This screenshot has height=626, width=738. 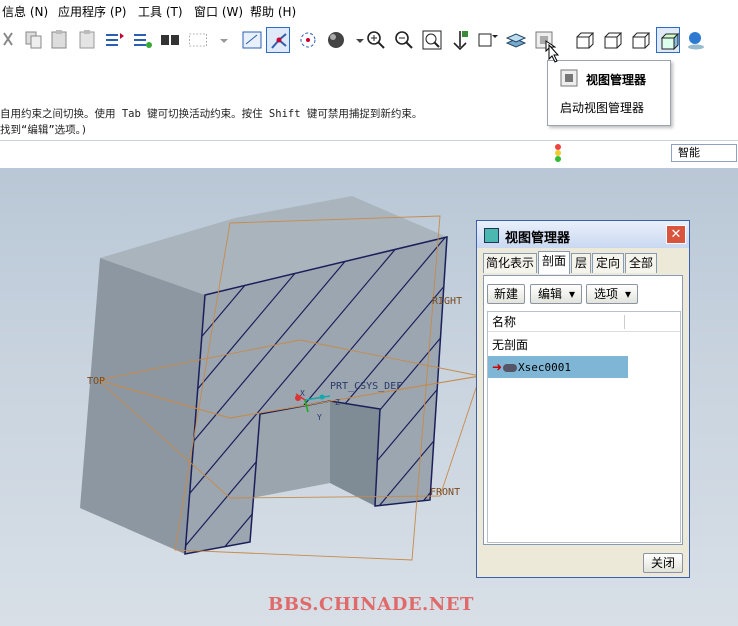 I want to click on tab-simplified-rep: 简化表示, so click(x=510, y=263).